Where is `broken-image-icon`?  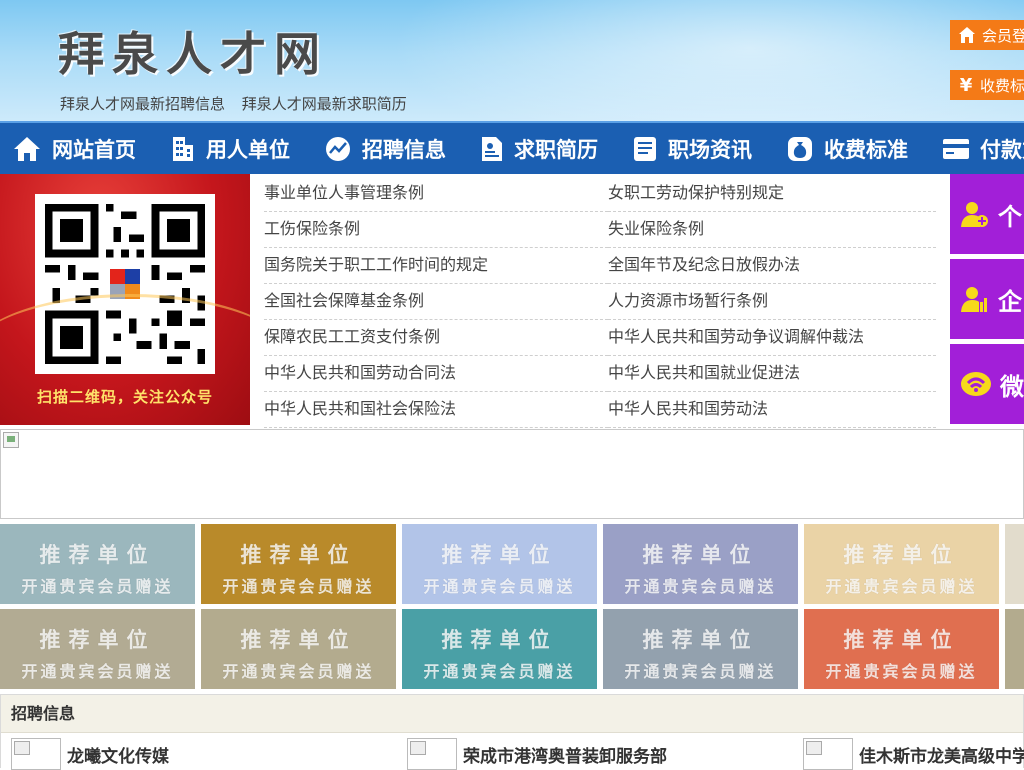
broken-image-icon is located at coordinates (11, 440).